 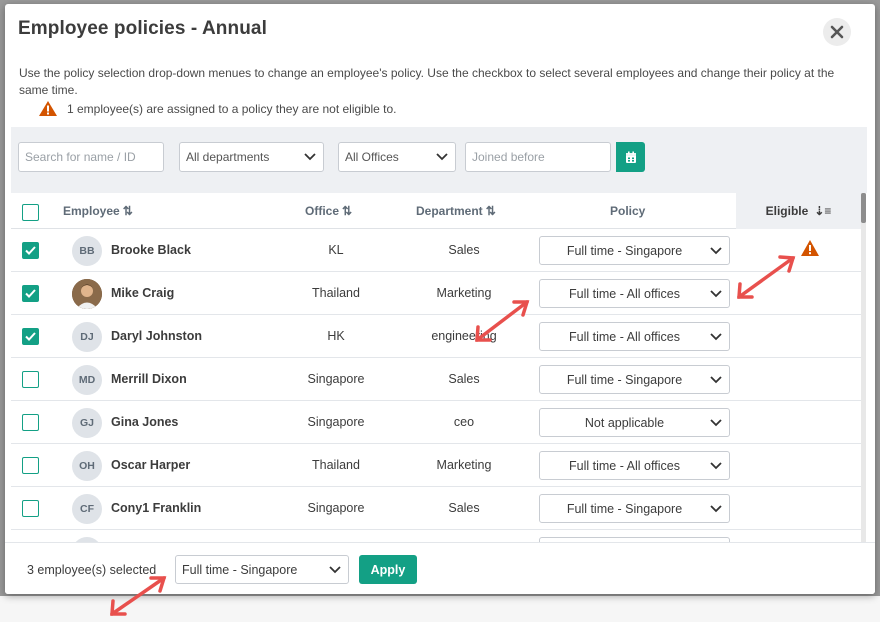 I want to click on employee-department: ceo, so click(x=464, y=422).